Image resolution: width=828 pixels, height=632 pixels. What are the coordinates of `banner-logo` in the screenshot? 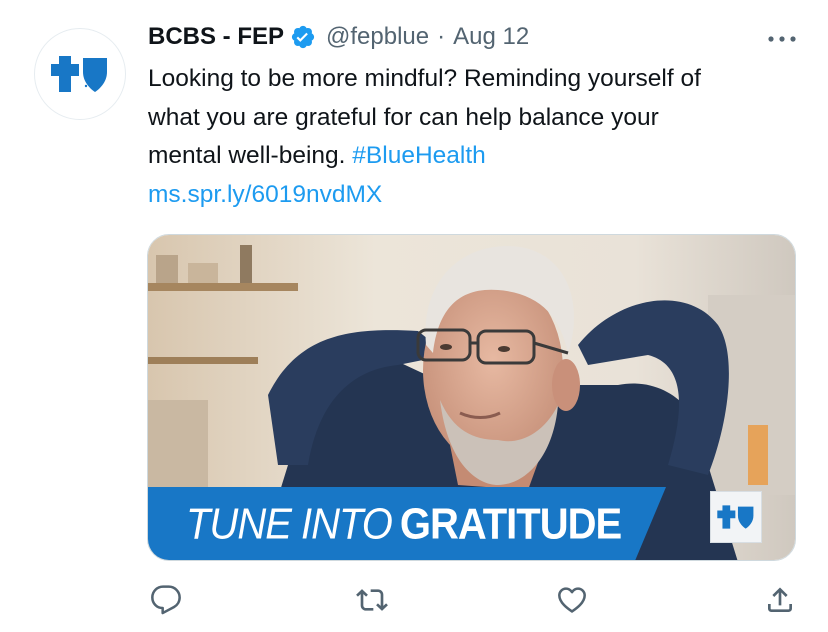 It's located at (736, 517).